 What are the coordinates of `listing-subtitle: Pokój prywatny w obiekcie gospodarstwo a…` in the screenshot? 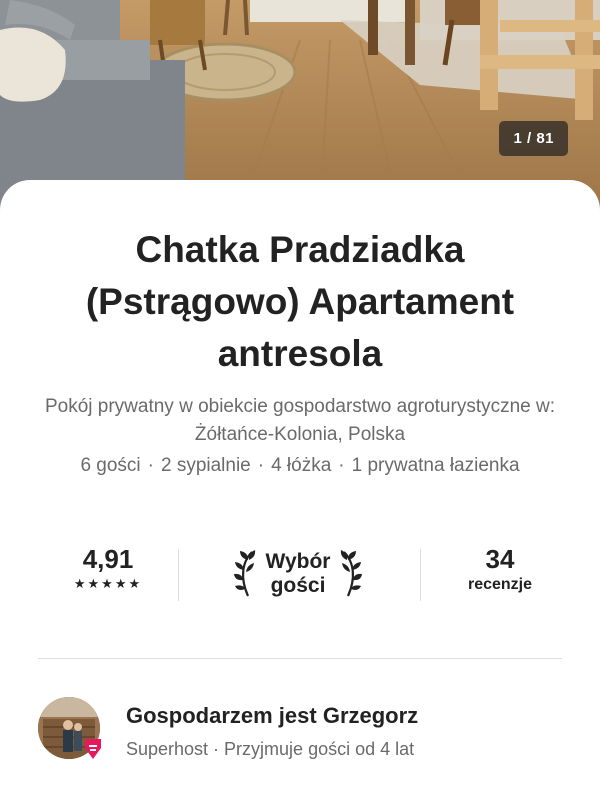 It's located at (300, 420).